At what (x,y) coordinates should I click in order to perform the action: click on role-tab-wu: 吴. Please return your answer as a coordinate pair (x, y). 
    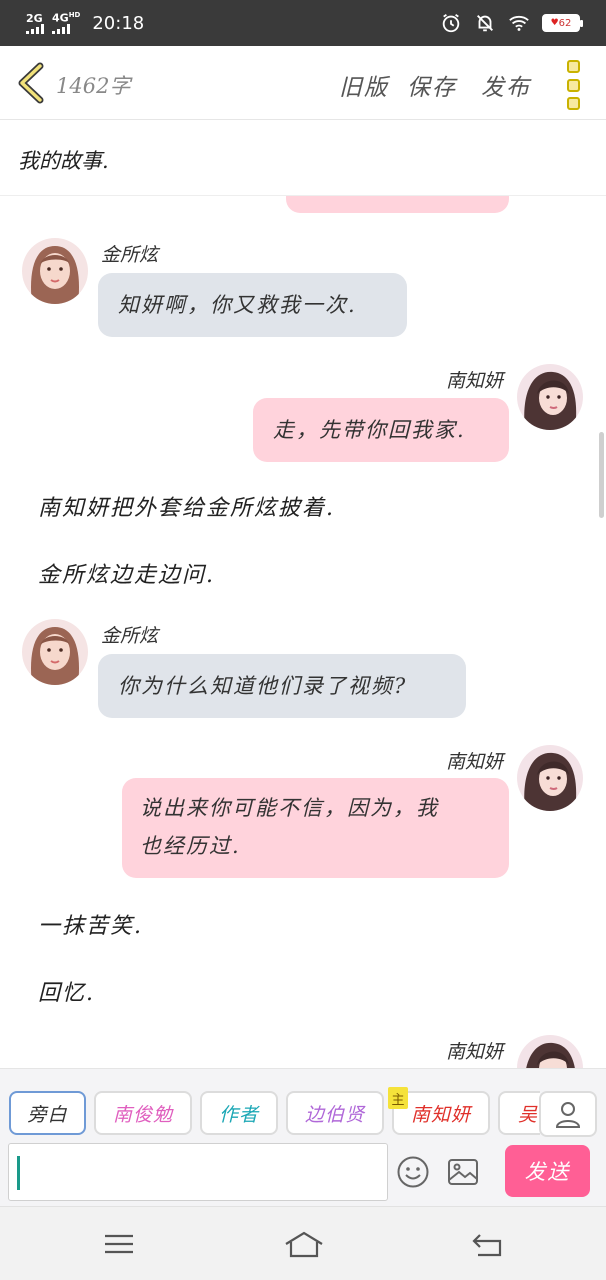
    Looking at the image, I should click on (519, 1113).